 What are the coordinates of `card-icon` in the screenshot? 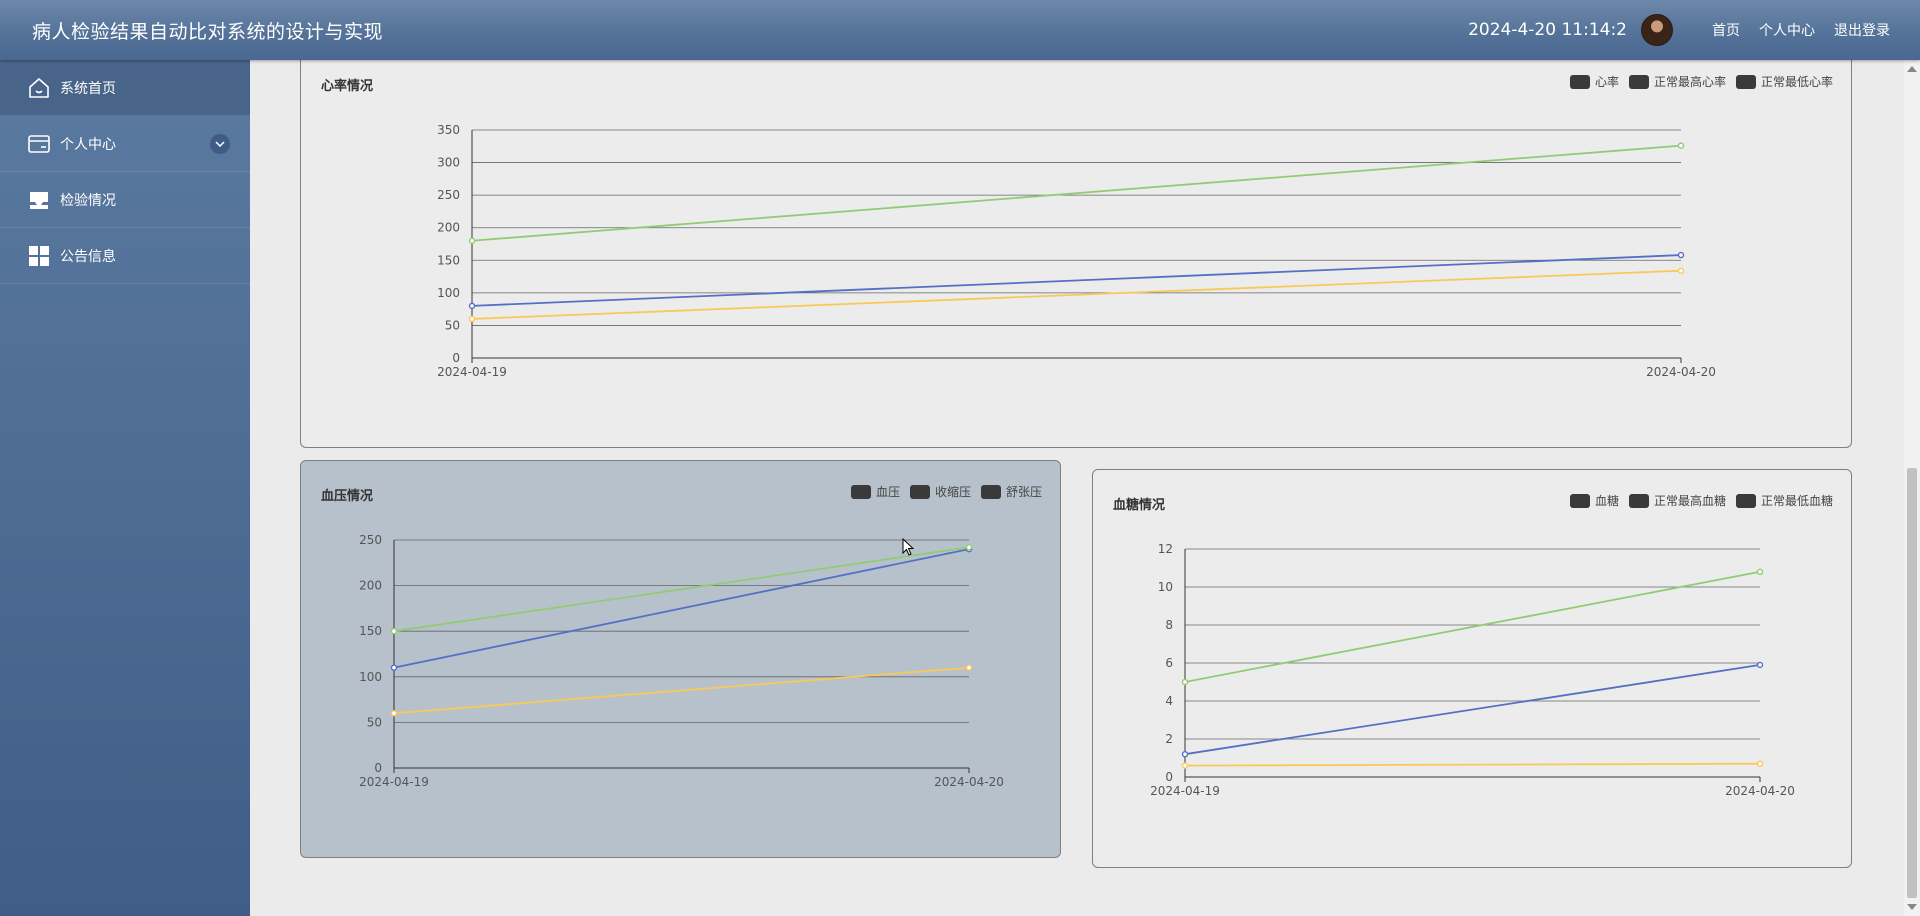 It's located at (39, 144).